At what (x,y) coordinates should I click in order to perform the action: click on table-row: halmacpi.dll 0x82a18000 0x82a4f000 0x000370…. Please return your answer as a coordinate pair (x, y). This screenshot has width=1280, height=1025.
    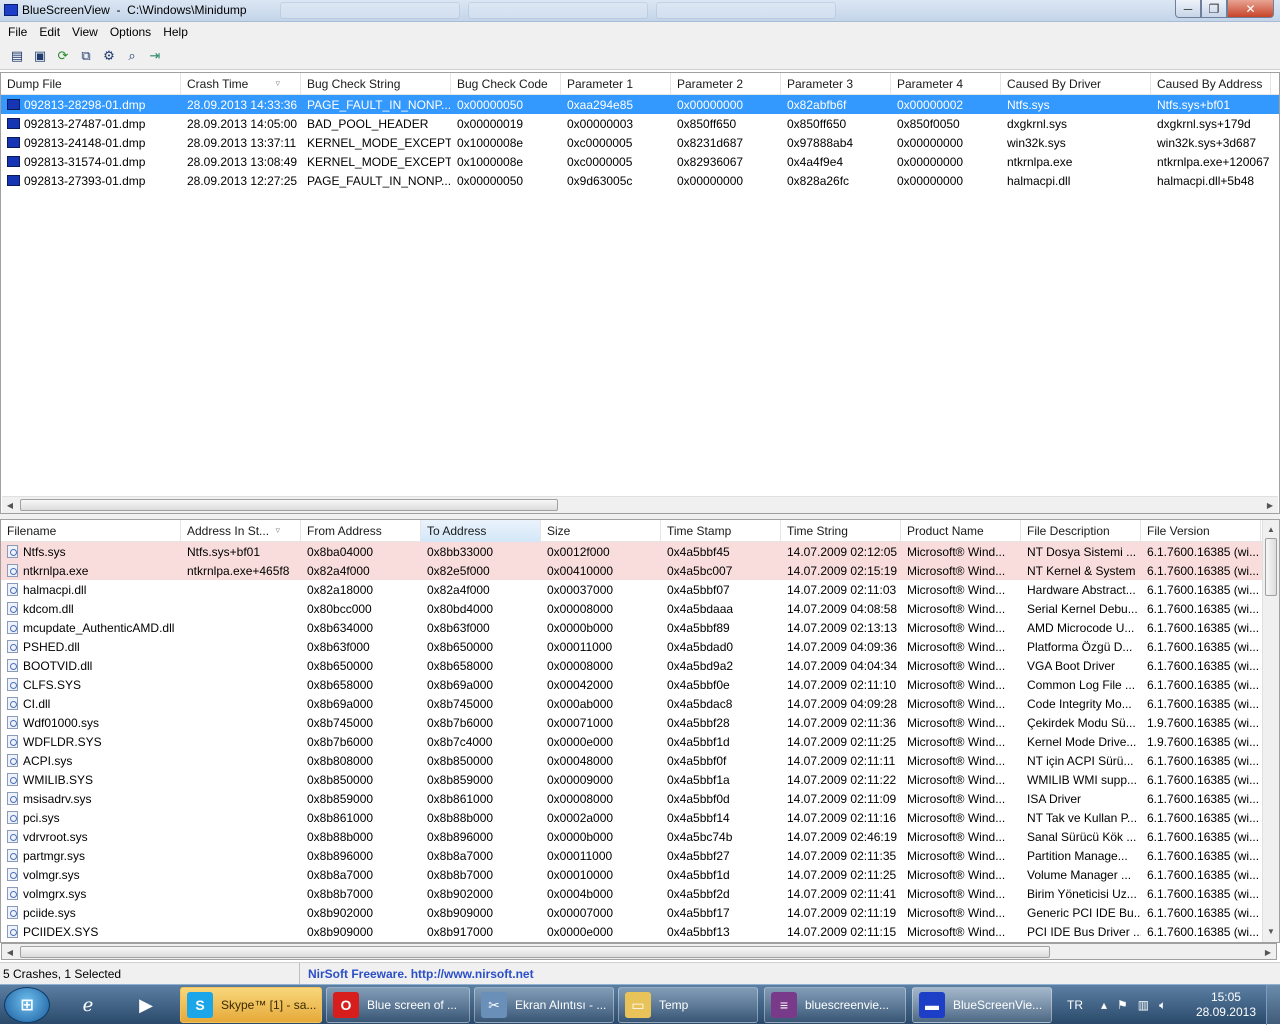
    Looking at the image, I should click on (631, 589).